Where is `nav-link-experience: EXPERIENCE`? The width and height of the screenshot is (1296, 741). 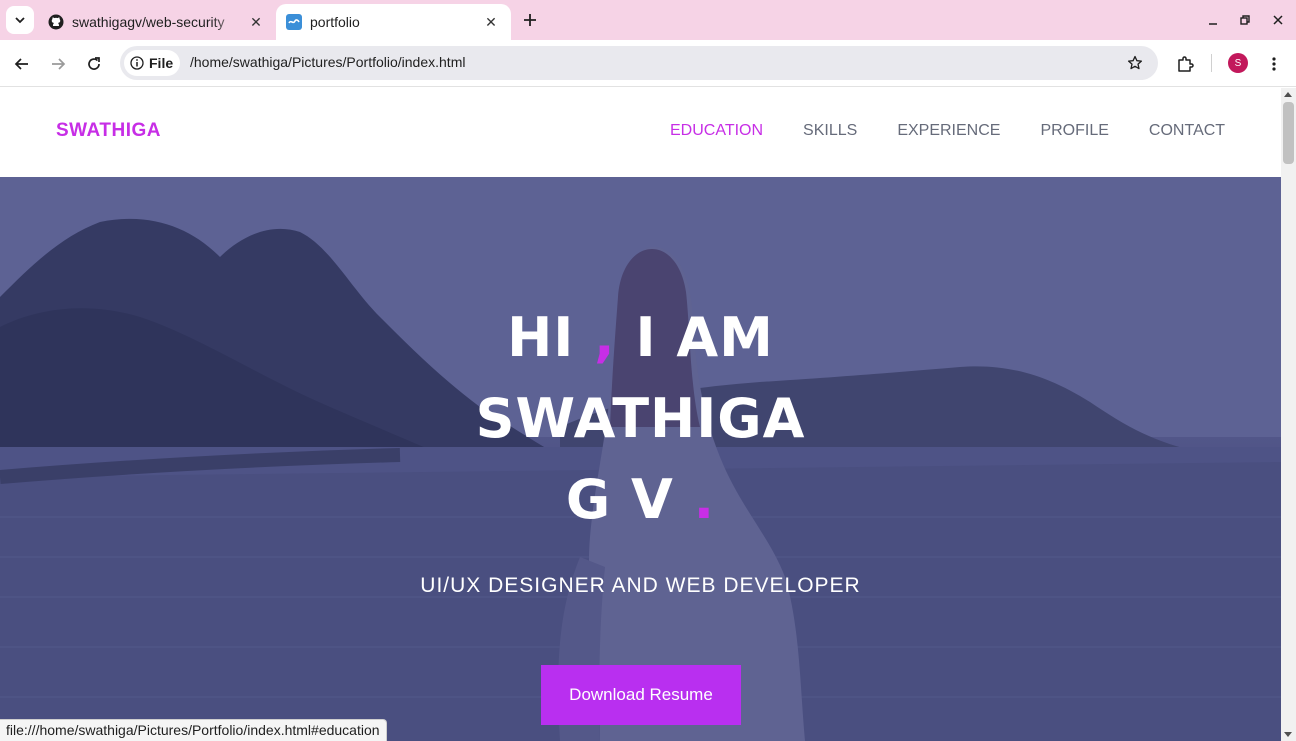
nav-link-experience: EXPERIENCE is located at coordinates (948, 131).